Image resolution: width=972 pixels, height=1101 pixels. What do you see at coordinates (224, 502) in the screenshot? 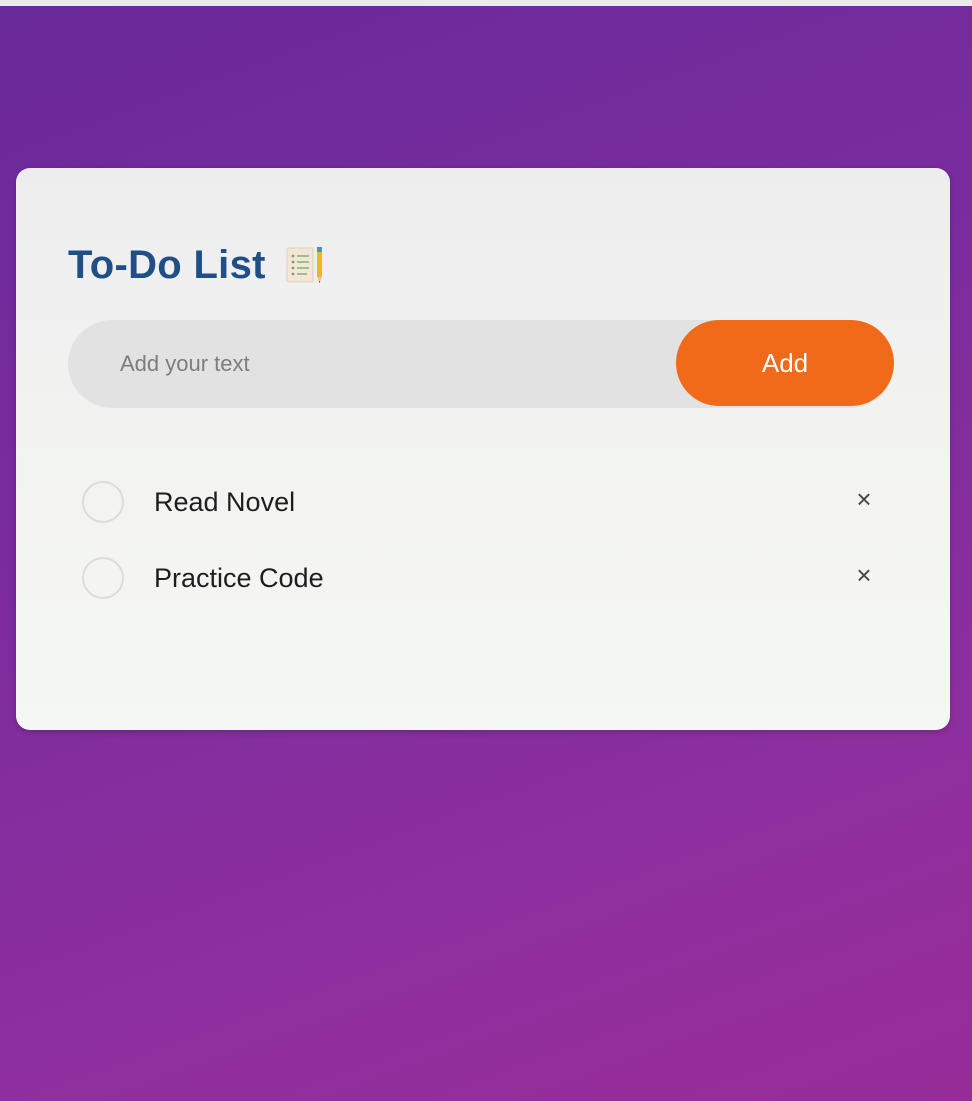
I see `task-text: Read Novel` at bounding box center [224, 502].